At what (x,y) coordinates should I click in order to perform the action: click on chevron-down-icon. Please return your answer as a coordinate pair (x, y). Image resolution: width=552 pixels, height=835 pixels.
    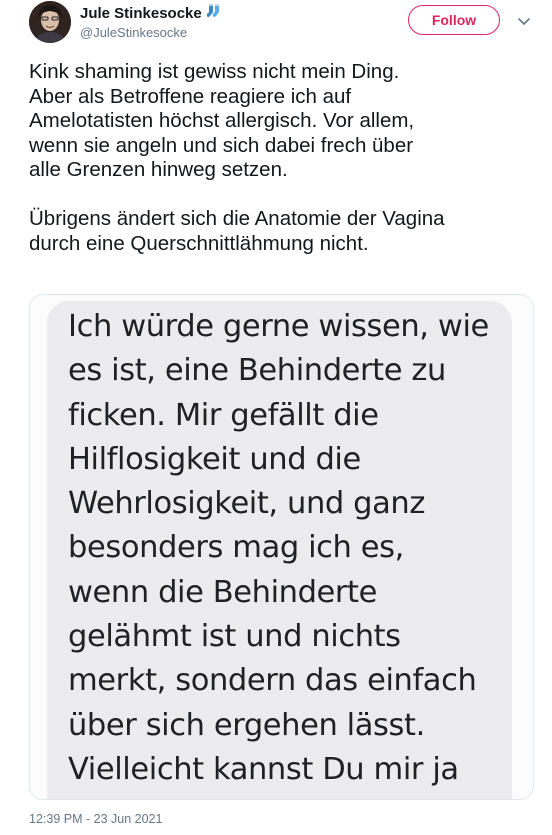
    Looking at the image, I should click on (524, 21).